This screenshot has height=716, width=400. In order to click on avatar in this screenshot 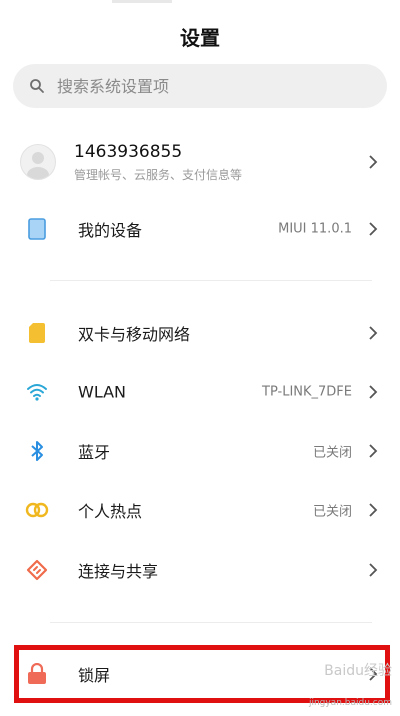, I will do `click(38, 162)`.